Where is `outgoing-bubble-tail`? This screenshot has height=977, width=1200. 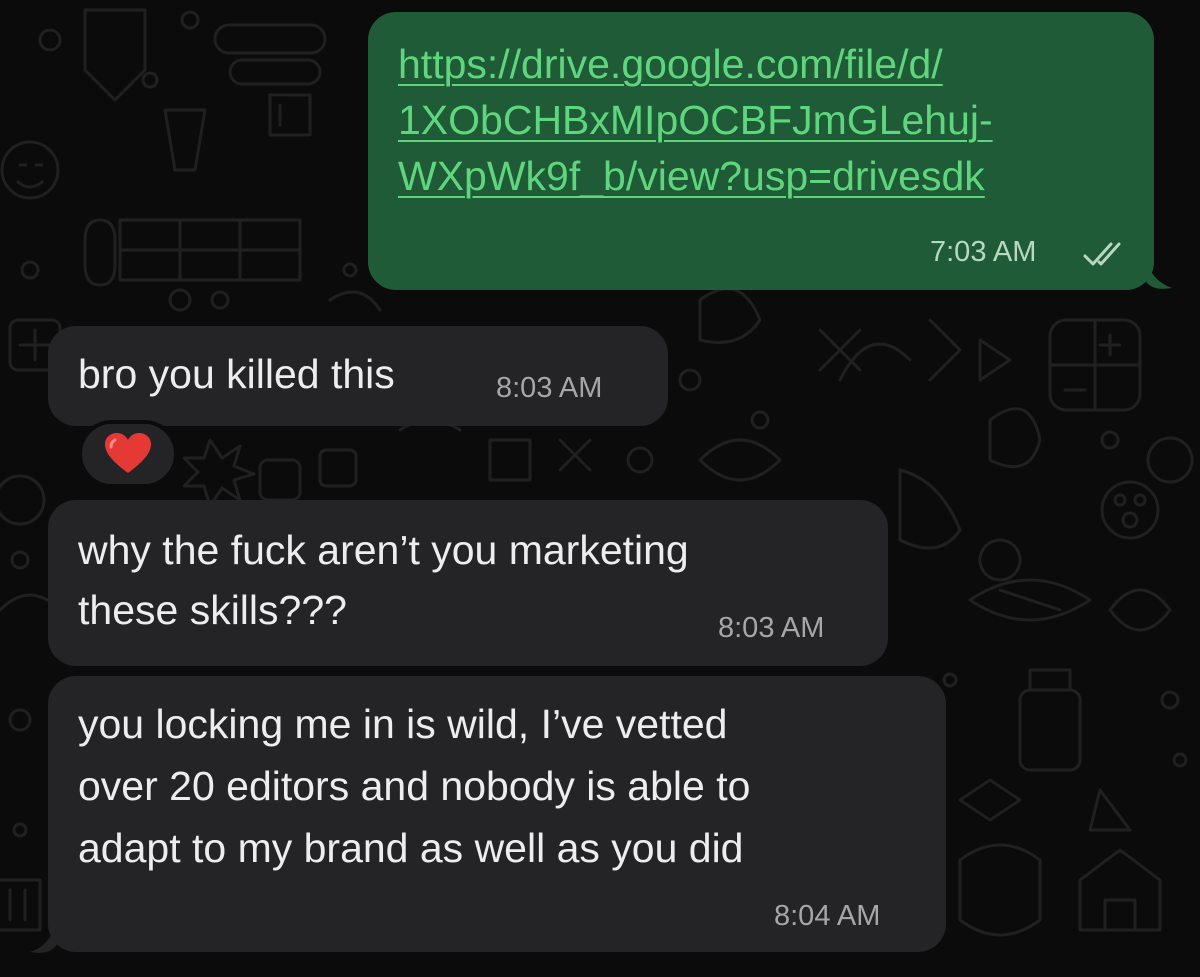
outgoing-bubble-tail is located at coordinates (1158, 269).